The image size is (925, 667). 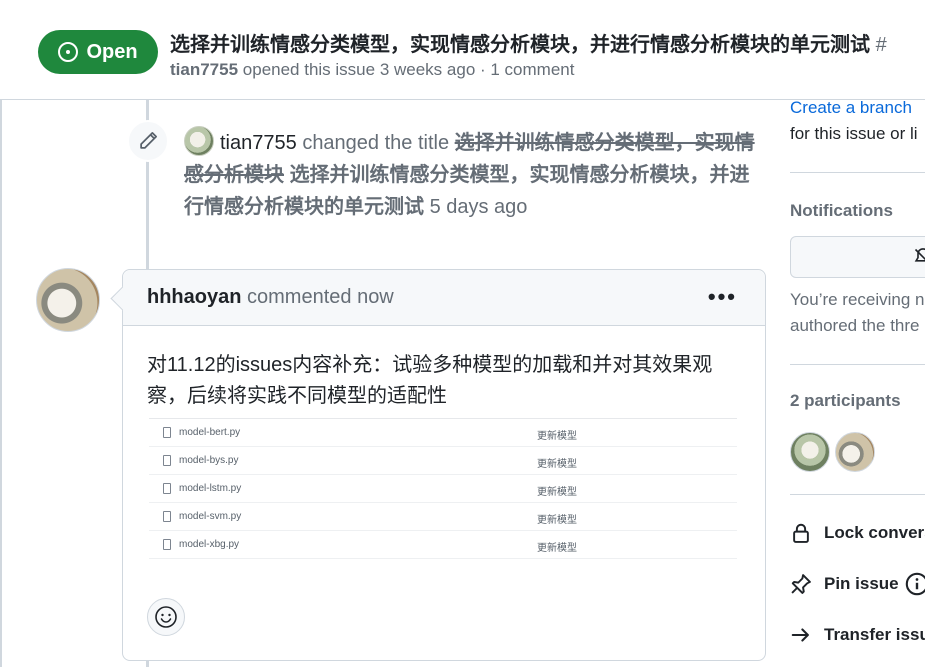 I want to click on create-branch-link: Create a branch, so click(x=851, y=109).